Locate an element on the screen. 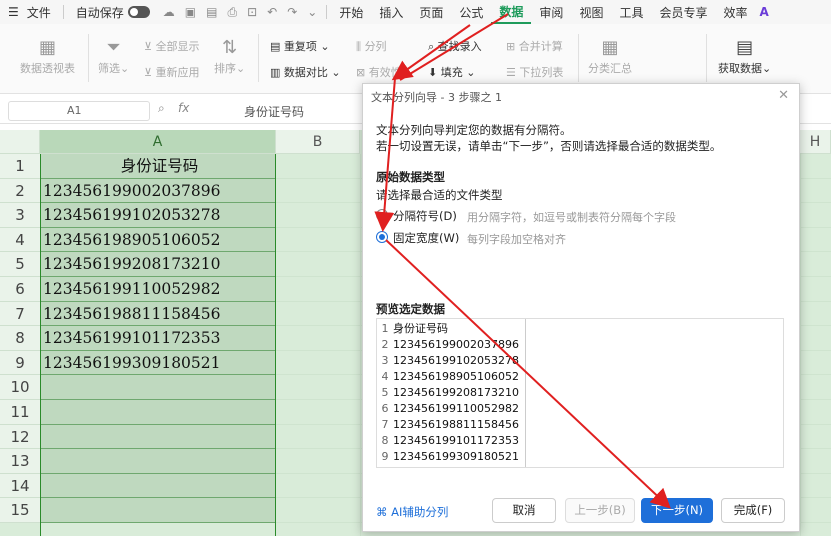 The width and height of the screenshot is (831, 536). tab-home: 开始 is located at coordinates (351, 12).